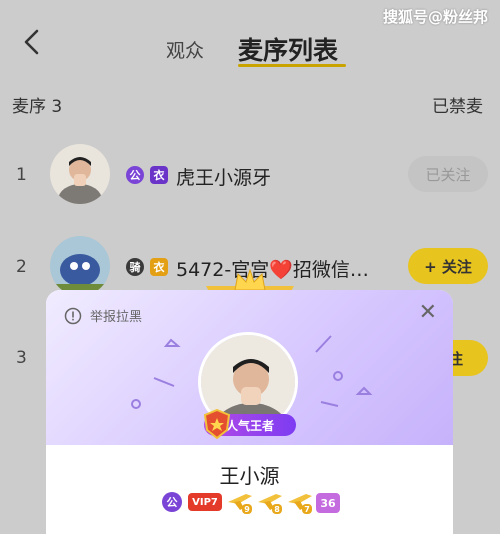 The image size is (500, 534). I want to click on row-number: 3, so click(21, 358).